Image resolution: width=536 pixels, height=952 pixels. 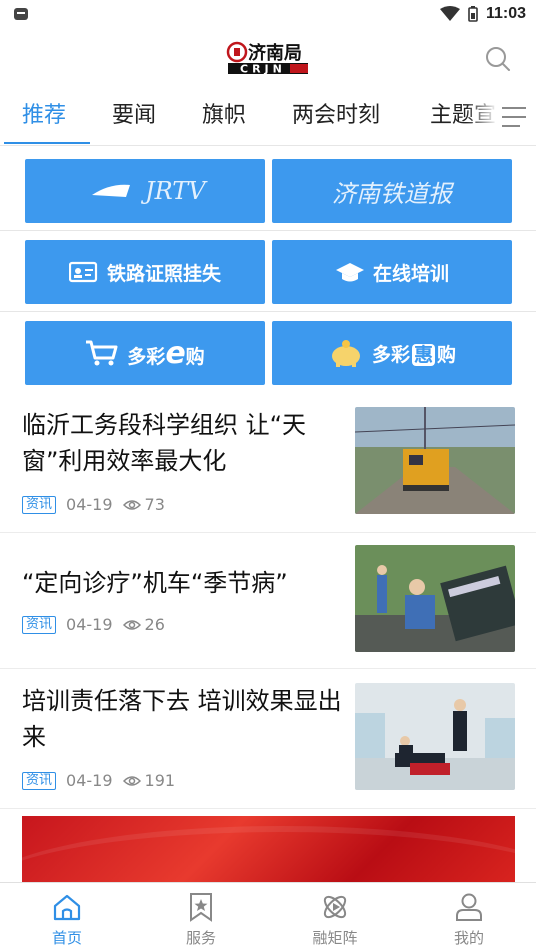 What do you see at coordinates (102, 353) in the screenshot?
I see `cart-icon` at bounding box center [102, 353].